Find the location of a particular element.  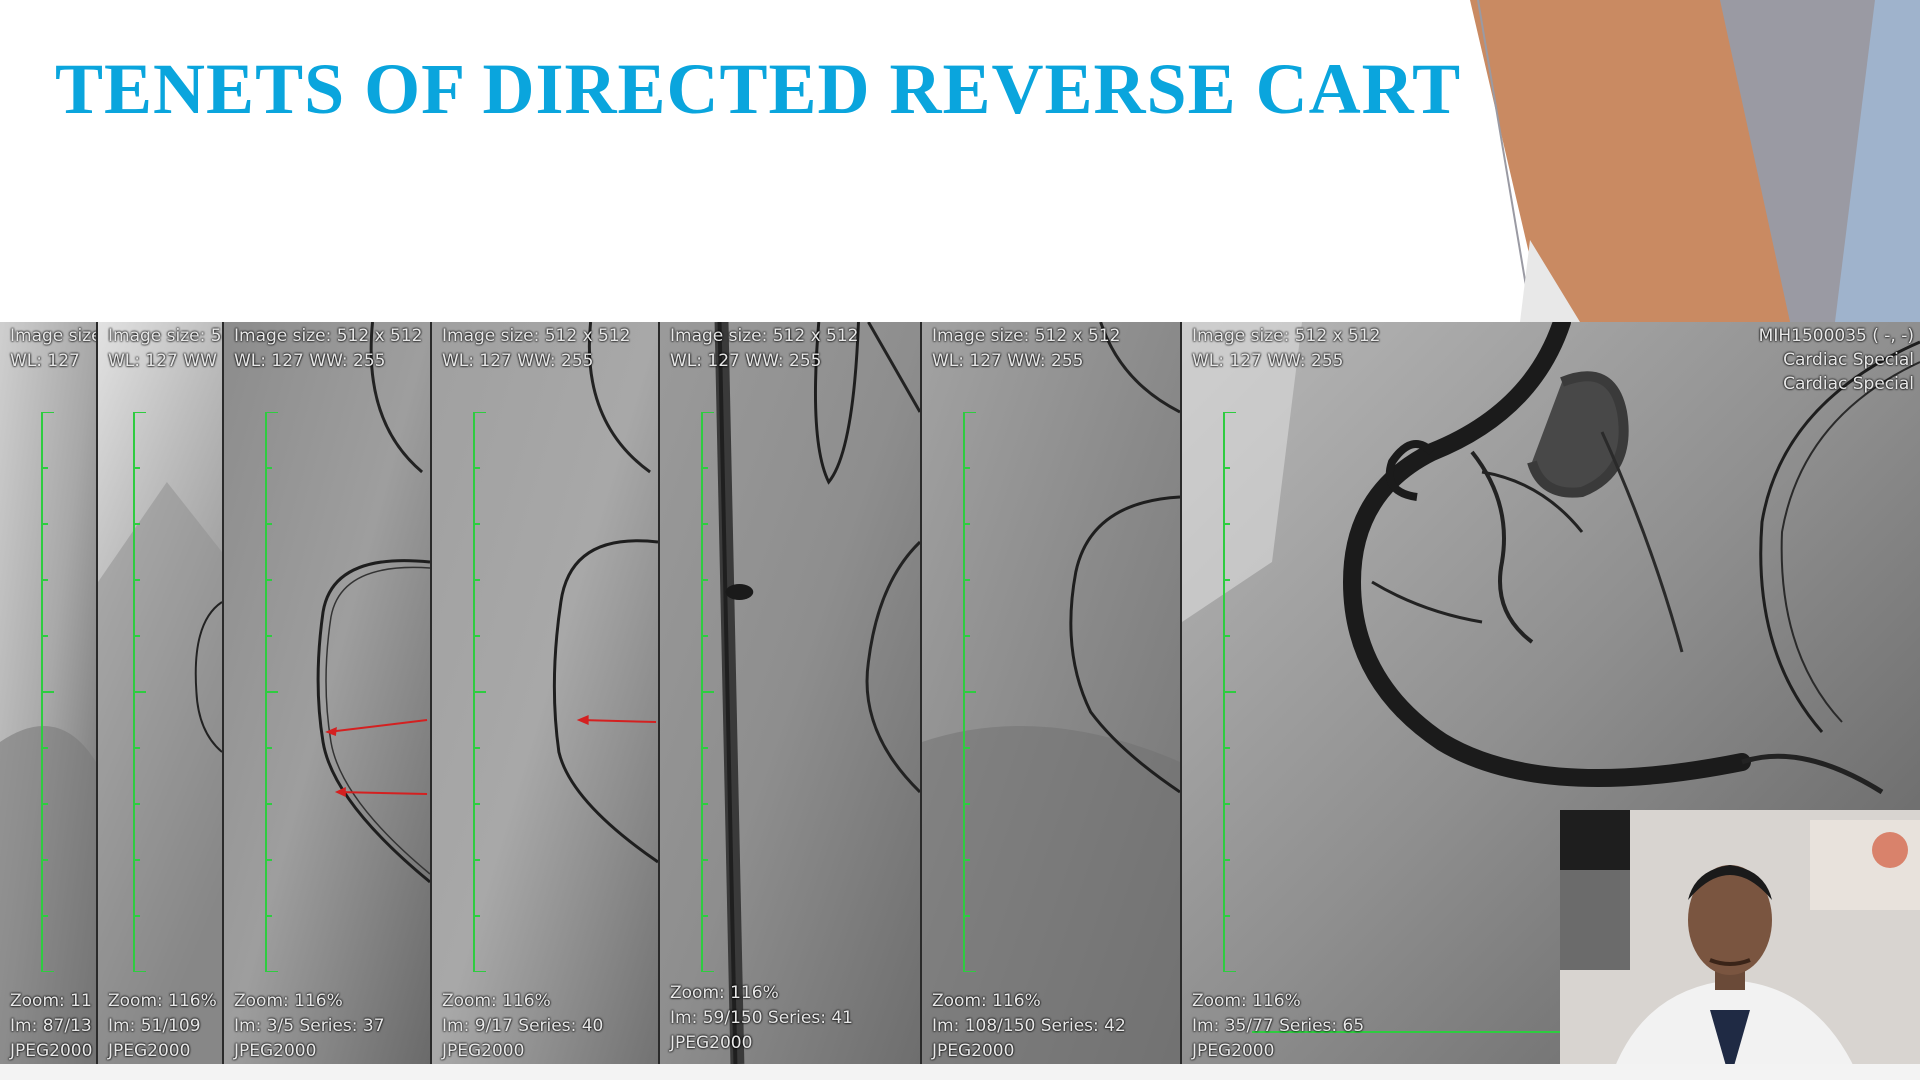

presenter-webcam is located at coordinates (1740, 945).